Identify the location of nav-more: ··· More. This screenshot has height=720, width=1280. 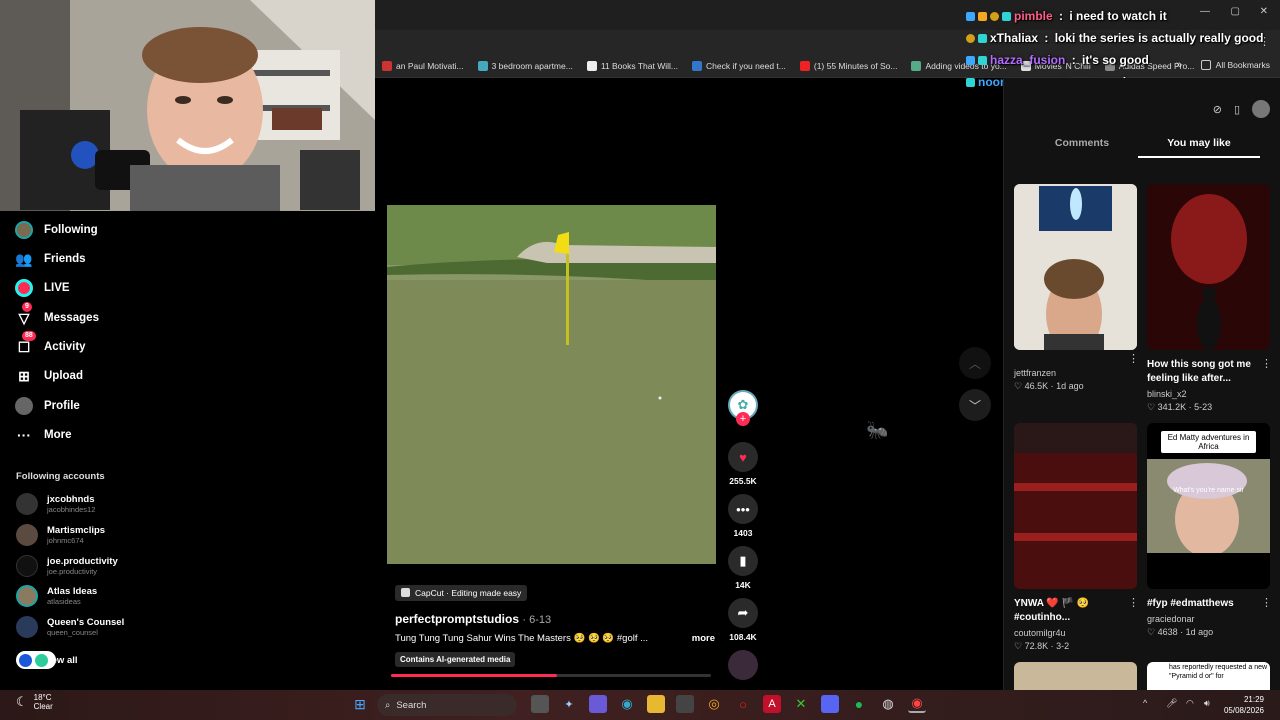
(42, 435).